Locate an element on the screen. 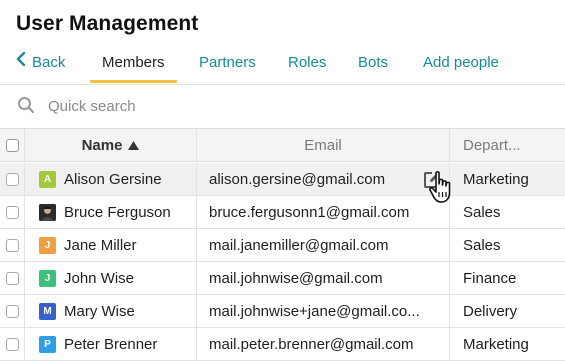 This screenshot has width=565, height=361. search-bar is located at coordinates (282, 106).